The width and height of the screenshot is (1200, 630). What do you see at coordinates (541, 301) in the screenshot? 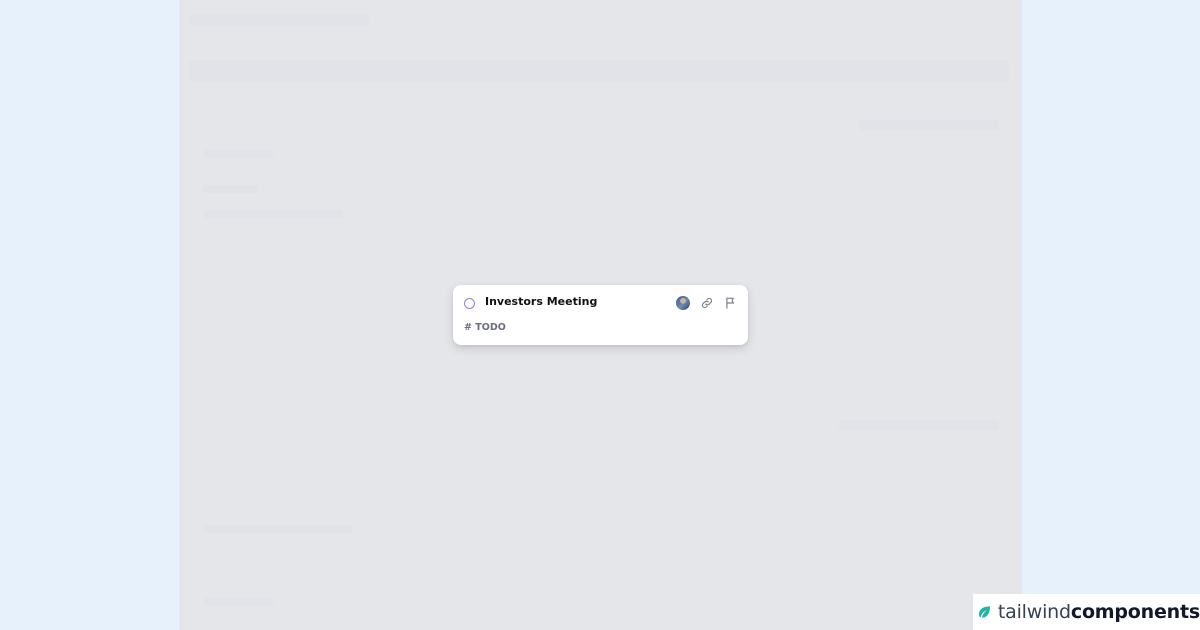
I see `task-title: Investors Meeting` at bounding box center [541, 301].